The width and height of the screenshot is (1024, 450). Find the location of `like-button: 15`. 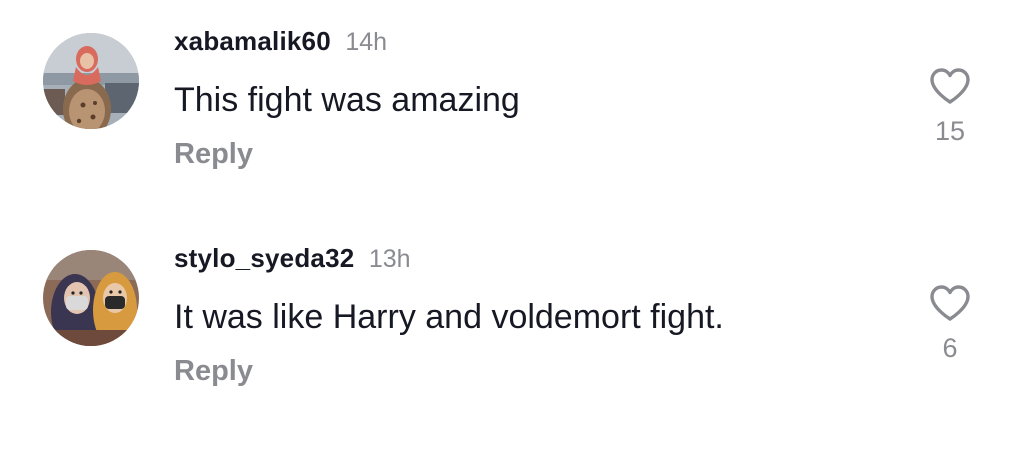

like-button: 15 is located at coordinates (950, 105).